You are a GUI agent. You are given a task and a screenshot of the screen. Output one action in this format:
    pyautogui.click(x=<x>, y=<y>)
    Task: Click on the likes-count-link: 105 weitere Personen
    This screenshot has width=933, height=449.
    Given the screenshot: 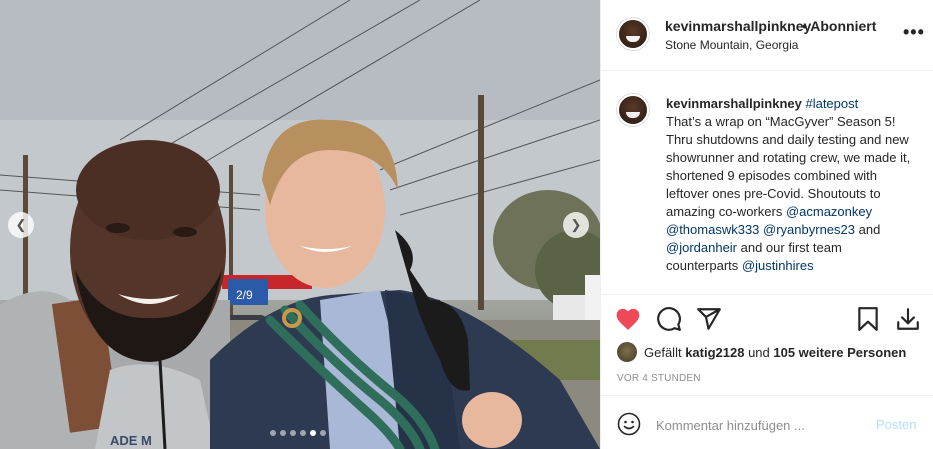 What is the action you would take?
    pyautogui.click(x=839, y=352)
    